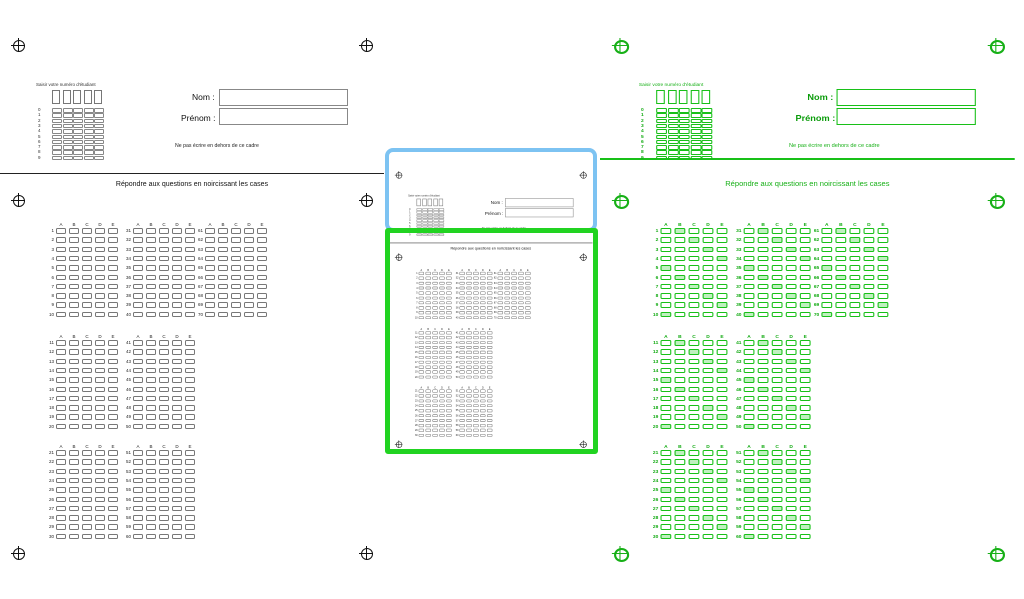  I want to click on question-number: 20, so click(655, 426).